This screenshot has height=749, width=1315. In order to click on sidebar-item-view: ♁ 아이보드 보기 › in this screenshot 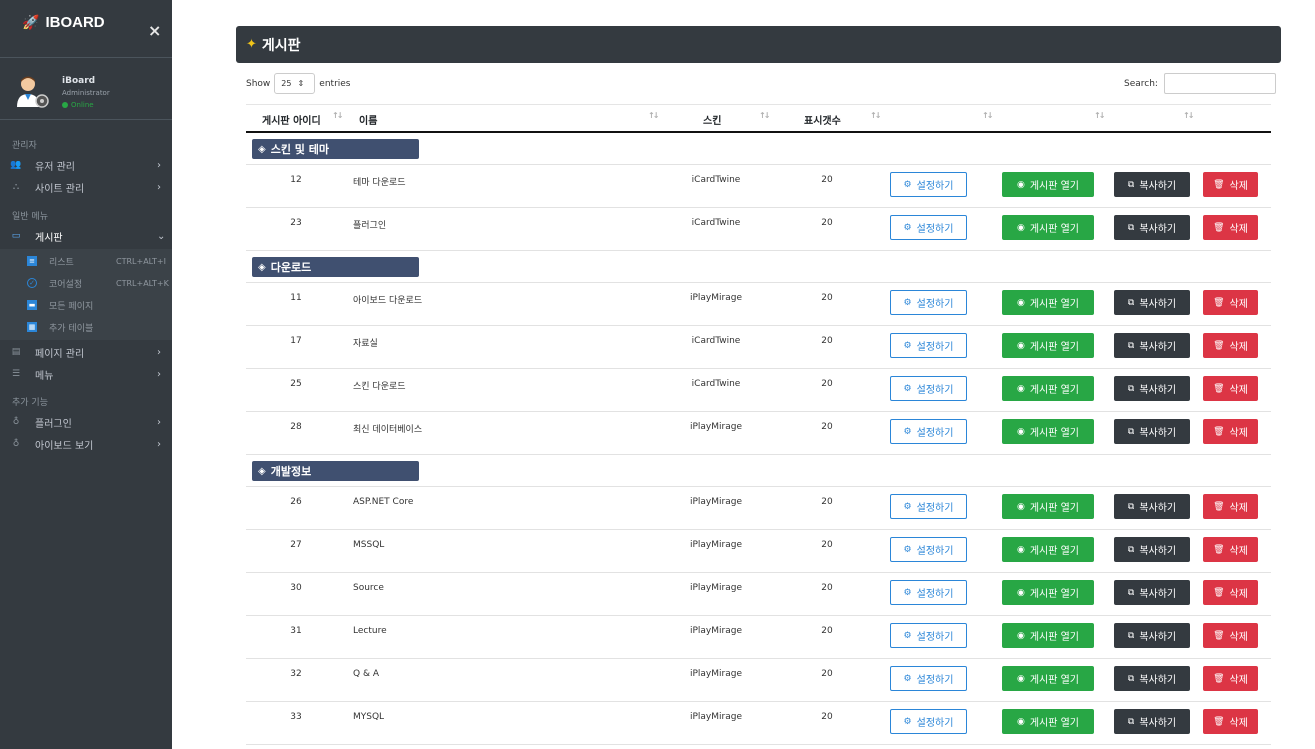, I will do `click(86, 444)`.